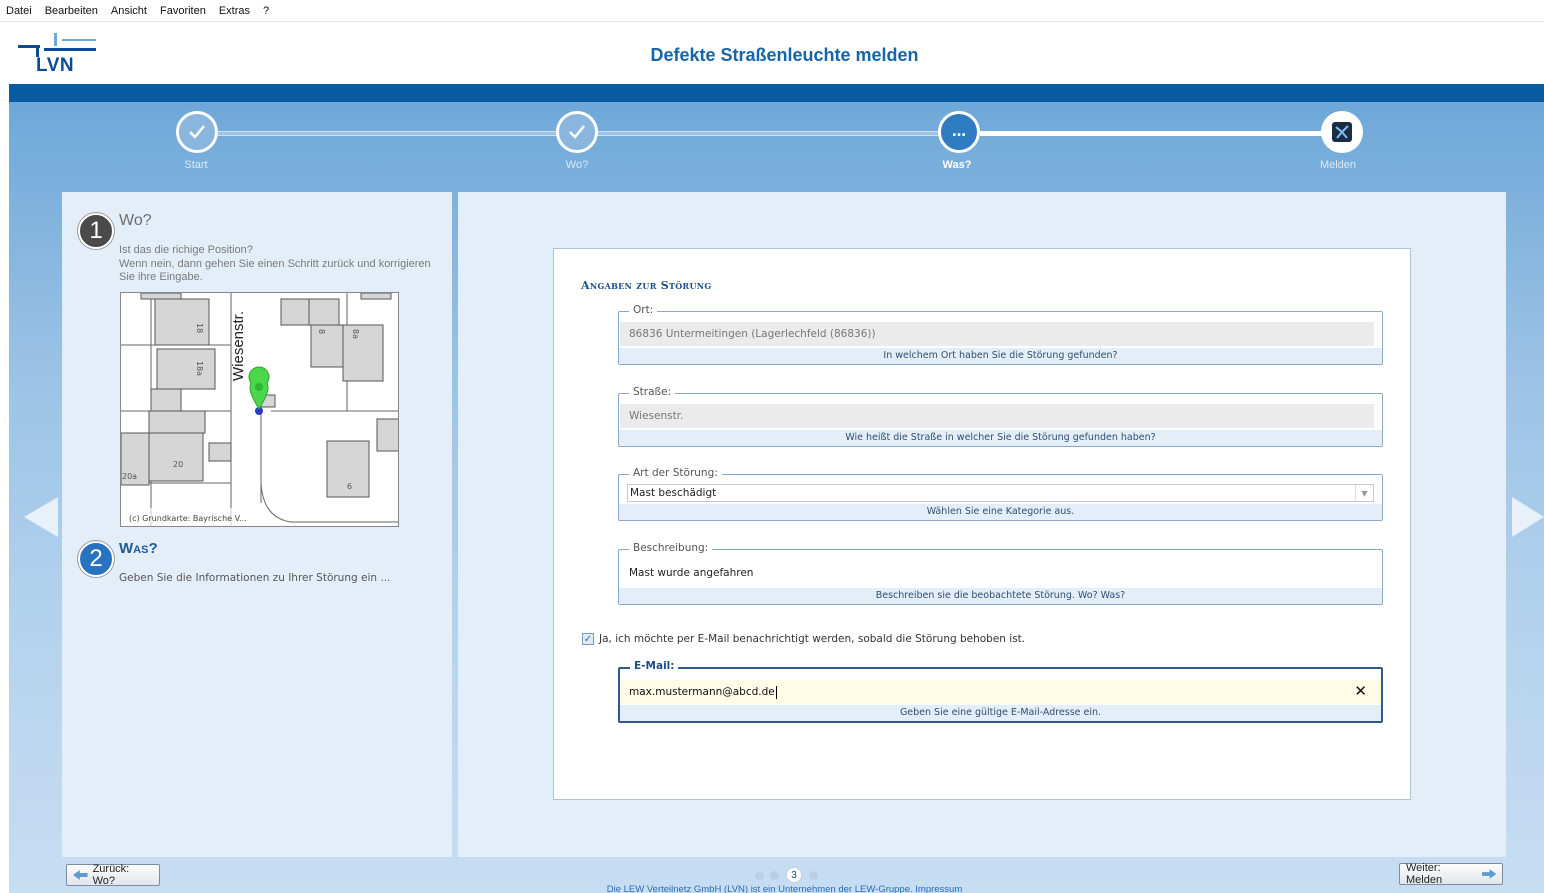 This screenshot has width=1544, height=893. Describe the element at coordinates (234, 11) in the screenshot. I see `menu-item-extras: Extras` at that location.